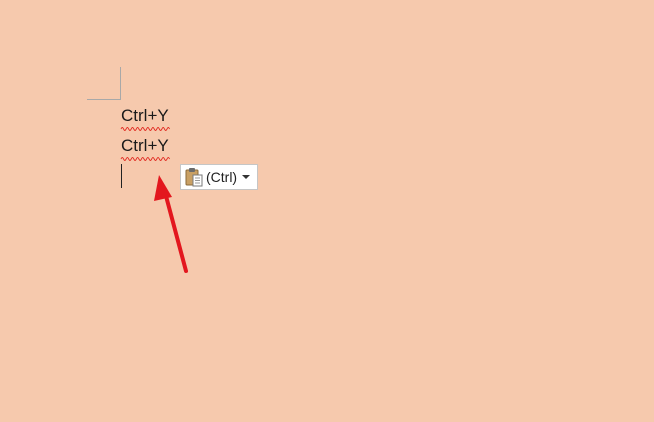  What do you see at coordinates (120, 83) in the screenshot?
I see `margin-corner-vertical` at bounding box center [120, 83].